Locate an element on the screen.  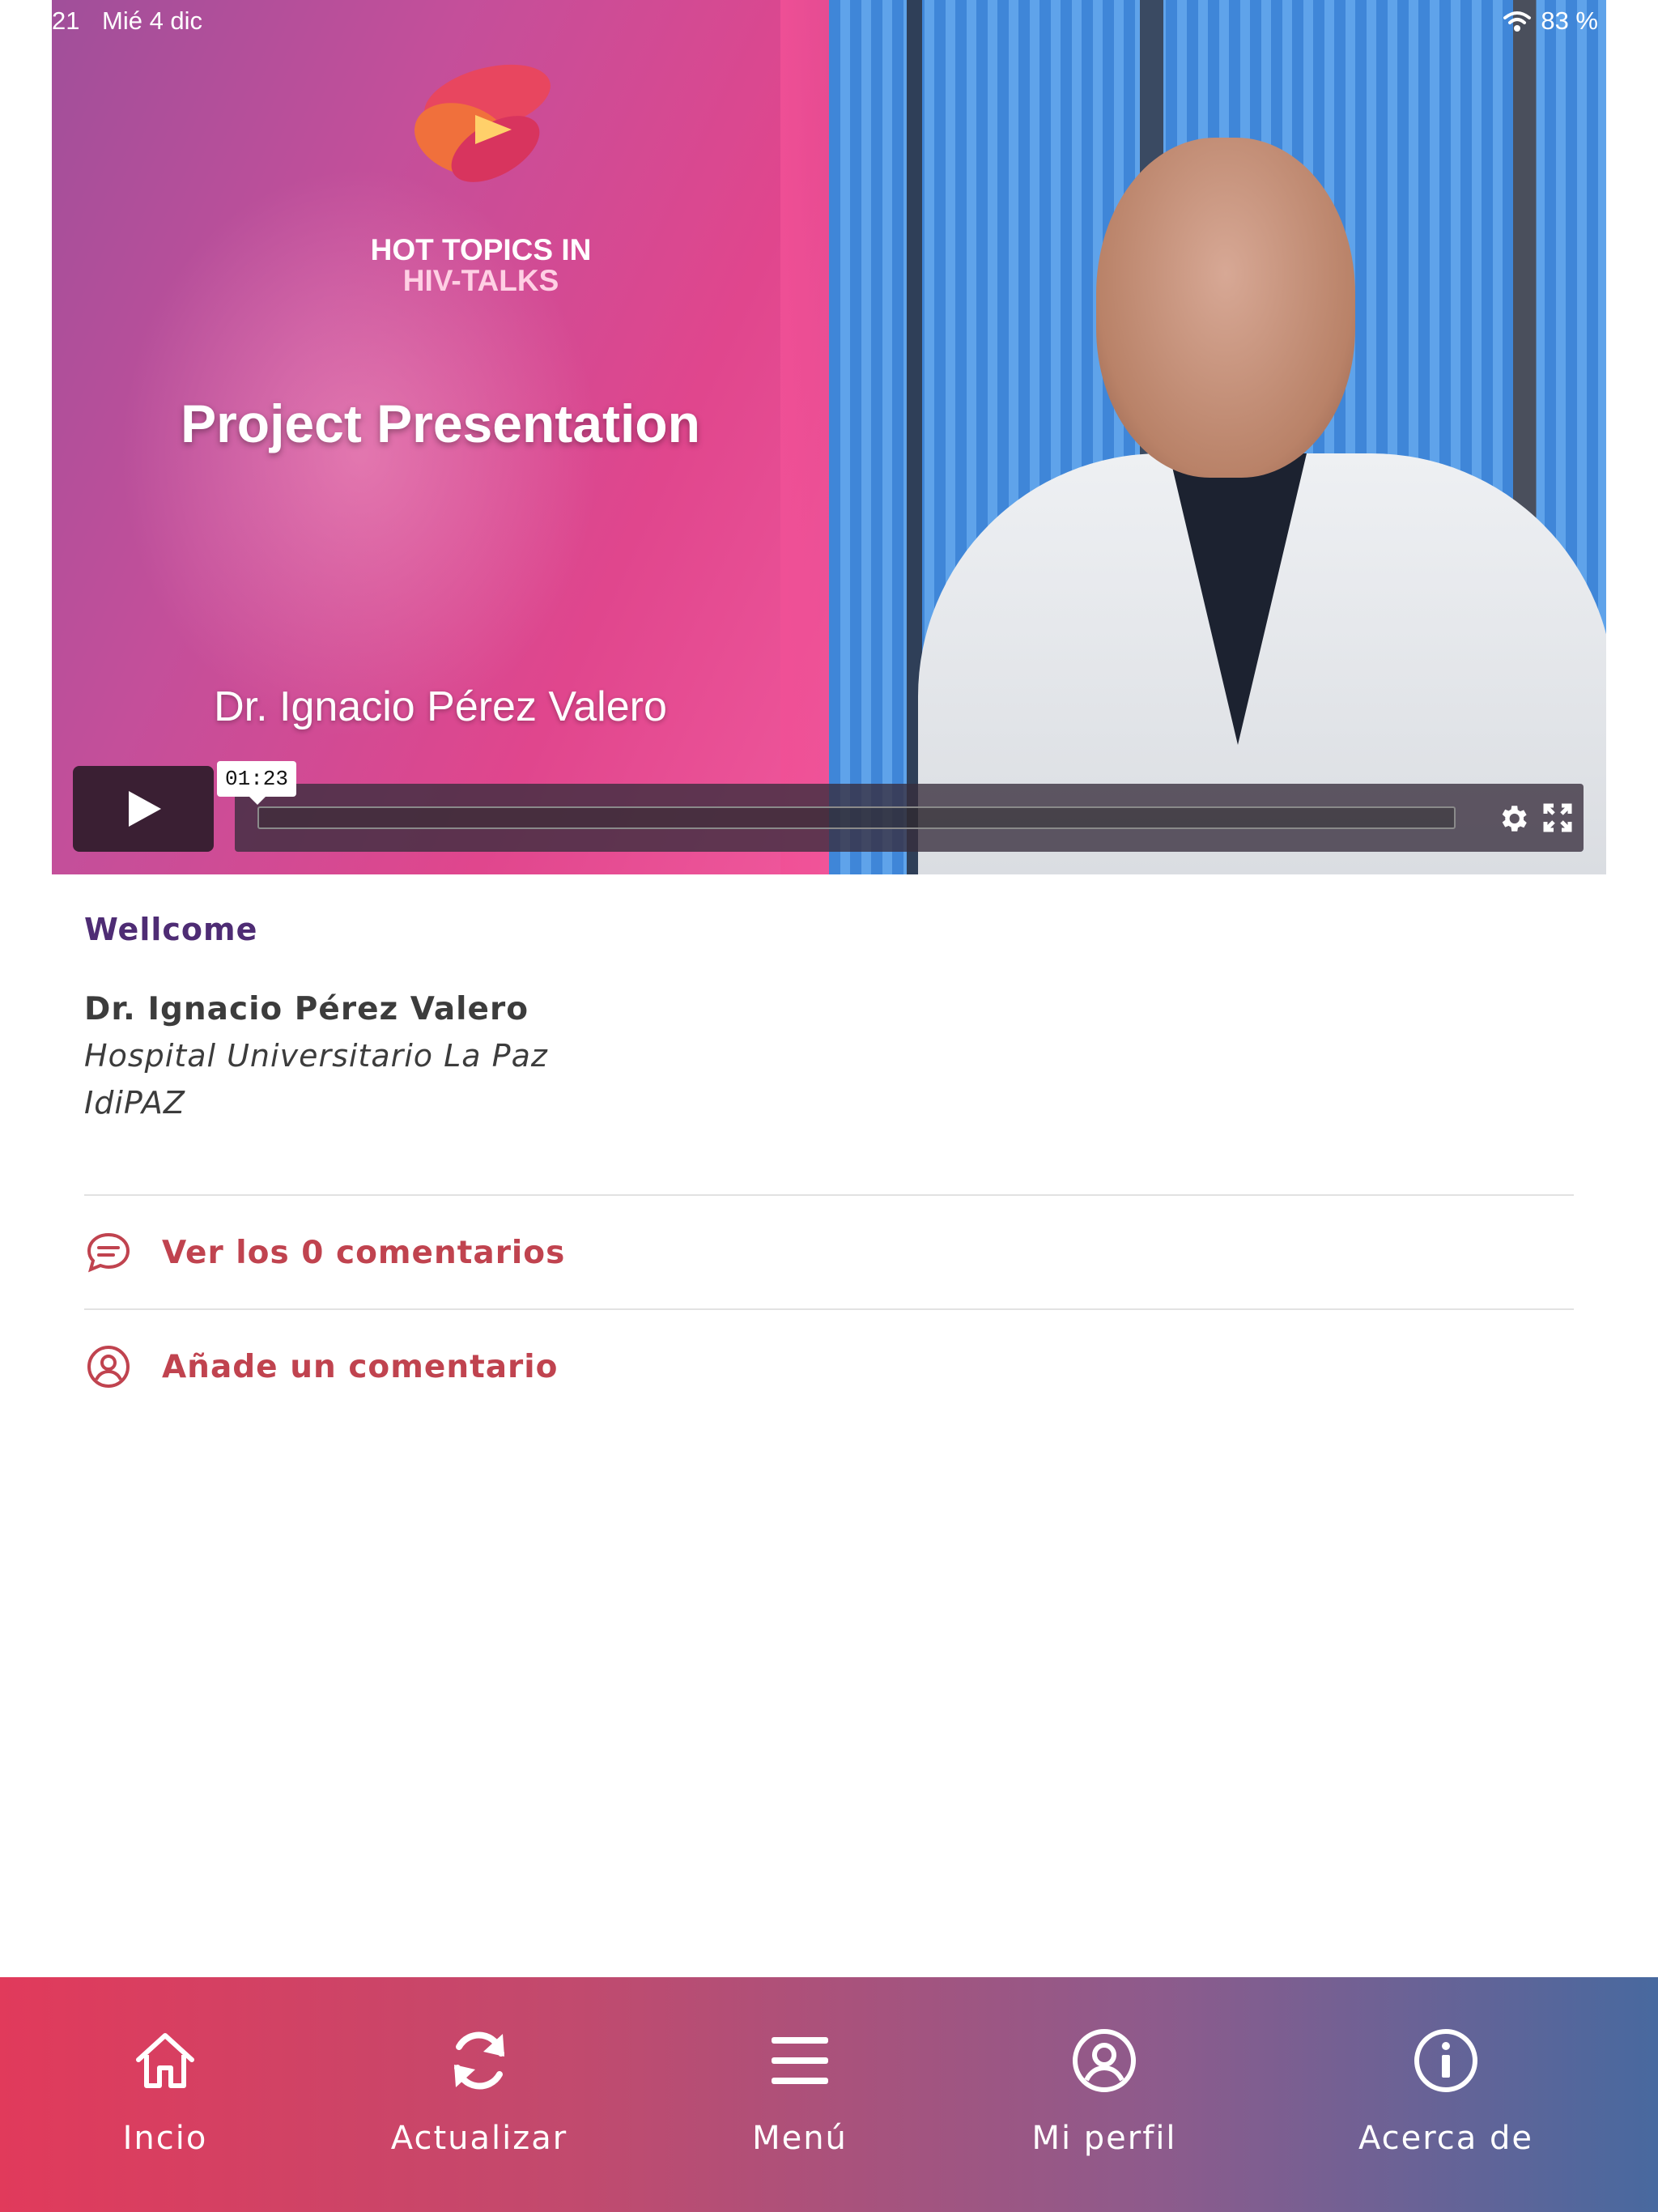
play-button is located at coordinates (143, 809).